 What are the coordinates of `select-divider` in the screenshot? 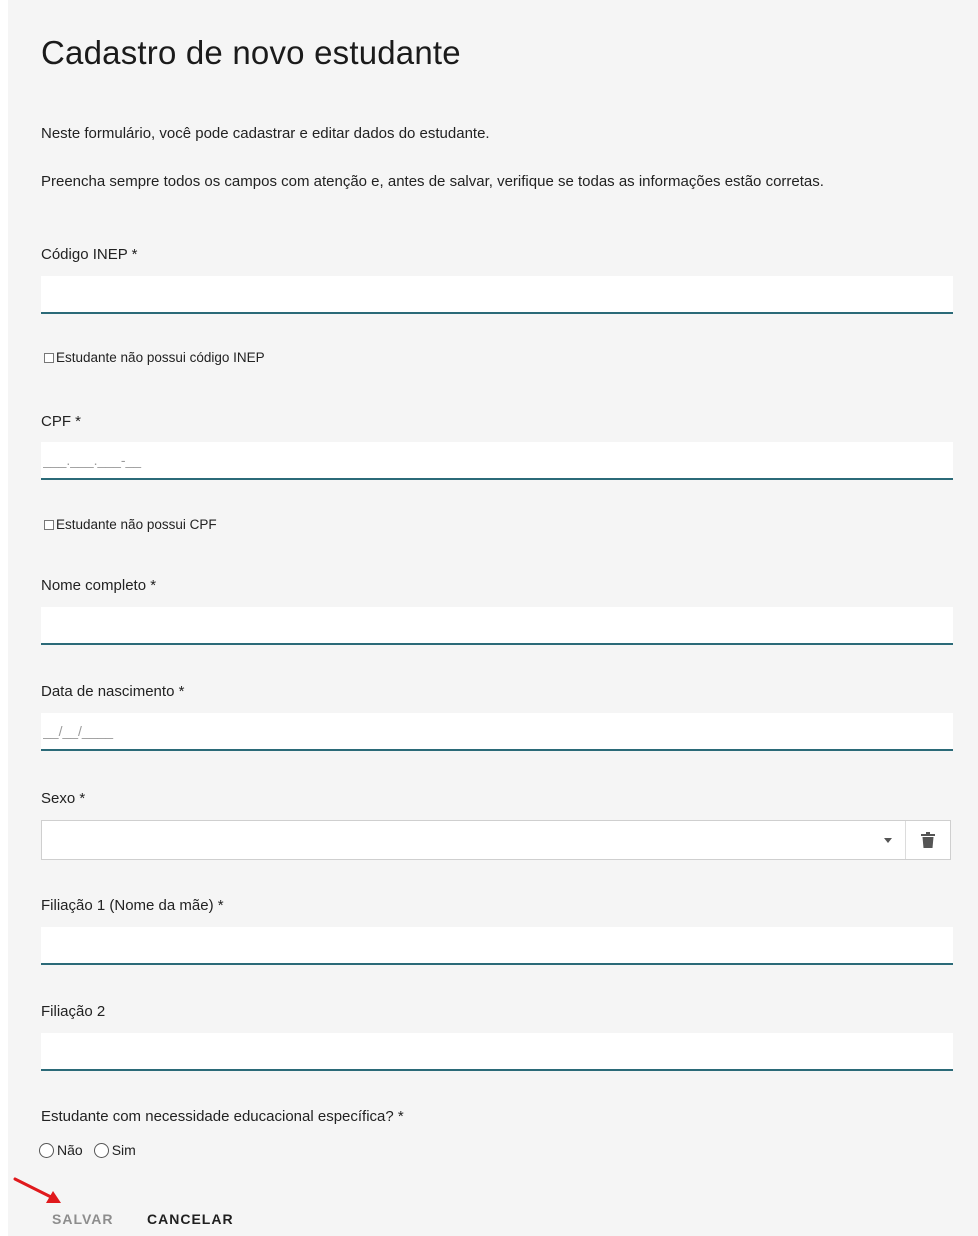 It's located at (905, 840).